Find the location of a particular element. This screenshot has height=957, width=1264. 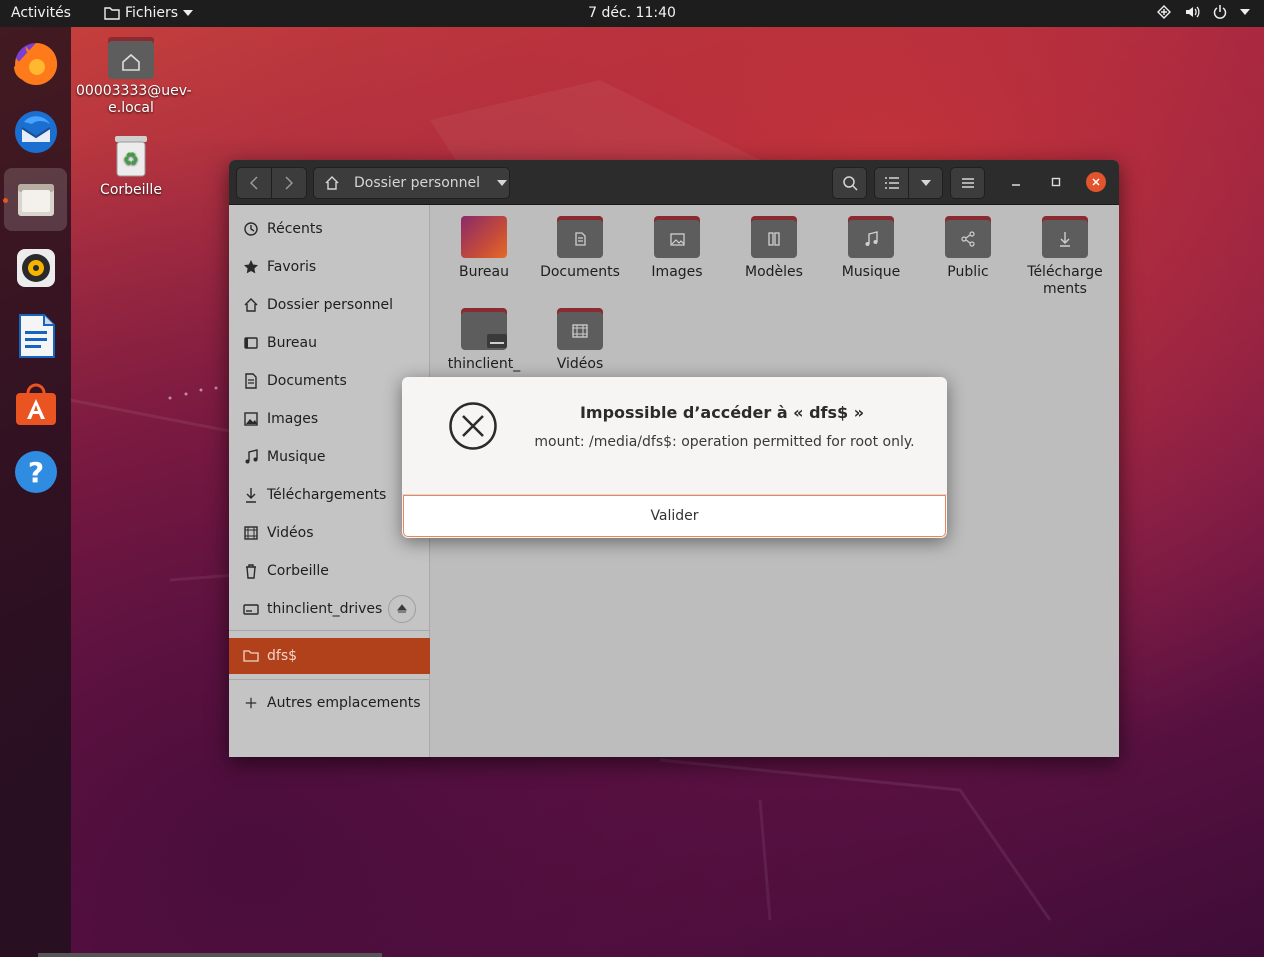

software-launcher is located at coordinates (35, 403).